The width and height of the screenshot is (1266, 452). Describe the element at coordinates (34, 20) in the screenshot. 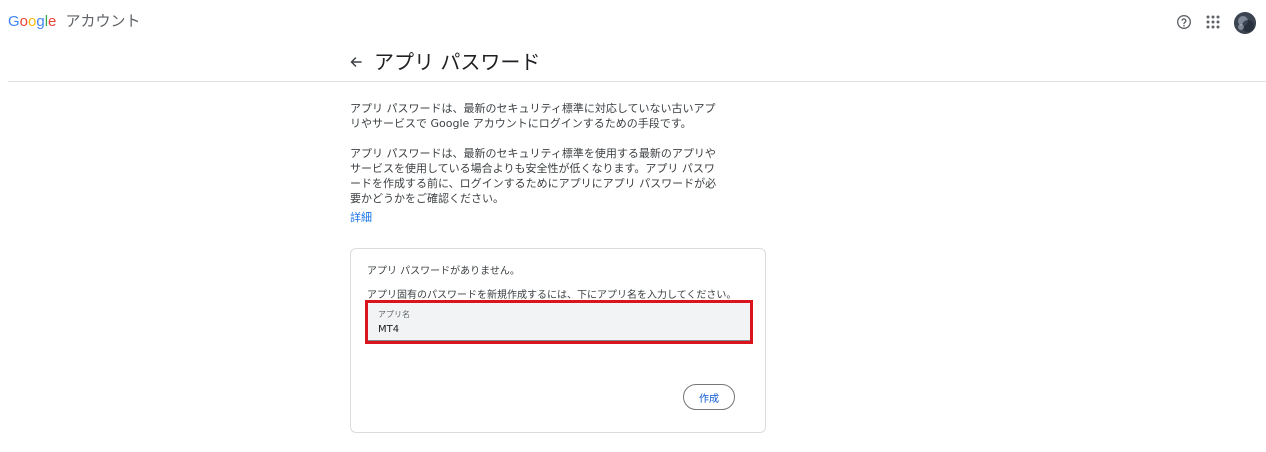

I see `google-wordmark: Google` at that location.